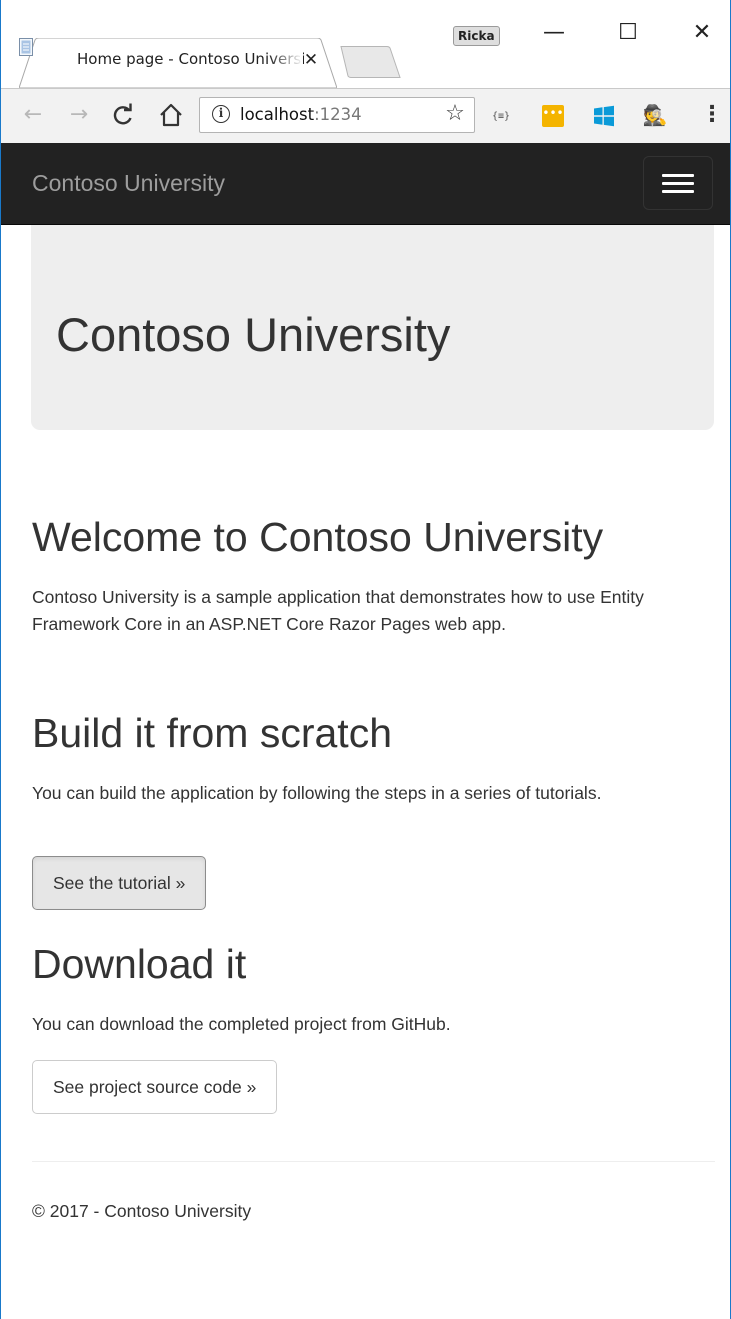 The image size is (731, 1319). What do you see at coordinates (79, 115) in the screenshot?
I see `forward-arrow-icon: →` at bounding box center [79, 115].